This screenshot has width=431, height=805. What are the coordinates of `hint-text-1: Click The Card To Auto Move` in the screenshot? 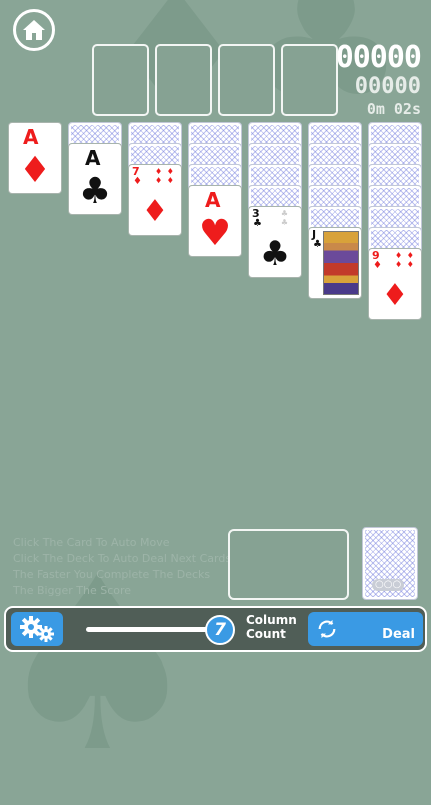 It's located at (91, 542).